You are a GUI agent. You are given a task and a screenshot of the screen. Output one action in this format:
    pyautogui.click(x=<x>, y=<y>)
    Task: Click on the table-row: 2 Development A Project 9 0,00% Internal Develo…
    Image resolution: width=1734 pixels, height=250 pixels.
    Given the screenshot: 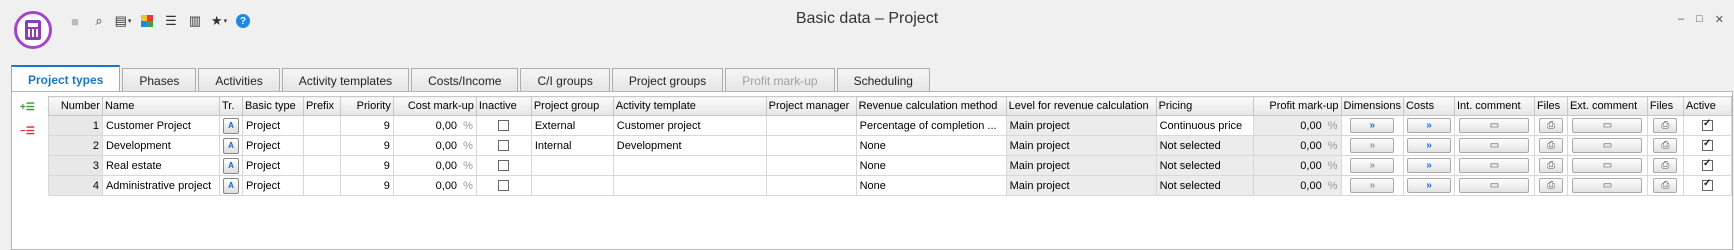 What is the action you would take?
    pyautogui.click(x=890, y=145)
    